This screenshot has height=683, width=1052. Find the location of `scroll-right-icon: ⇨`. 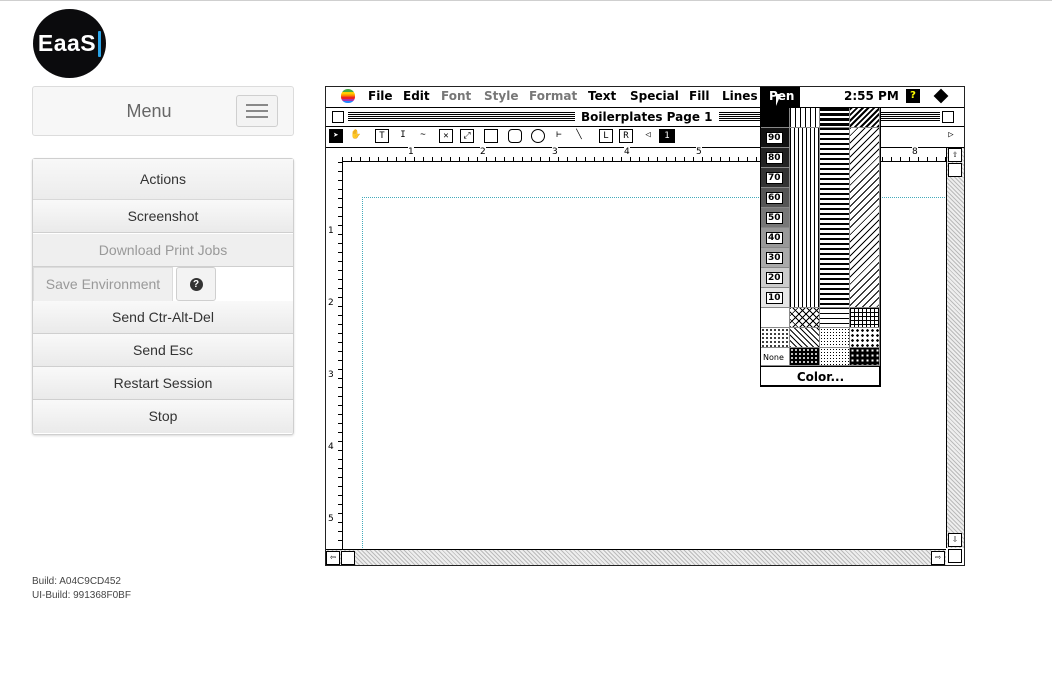

scroll-right-icon: ⇨ is located at coordinates (938, 558).